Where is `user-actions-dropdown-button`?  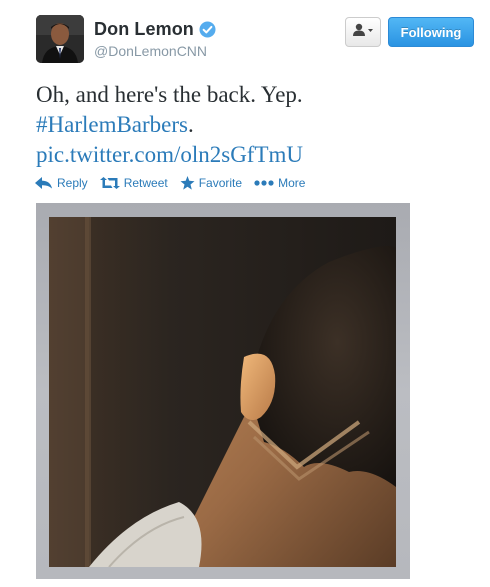
user-actions-dropdown-button is located at coordinates (363, 32).